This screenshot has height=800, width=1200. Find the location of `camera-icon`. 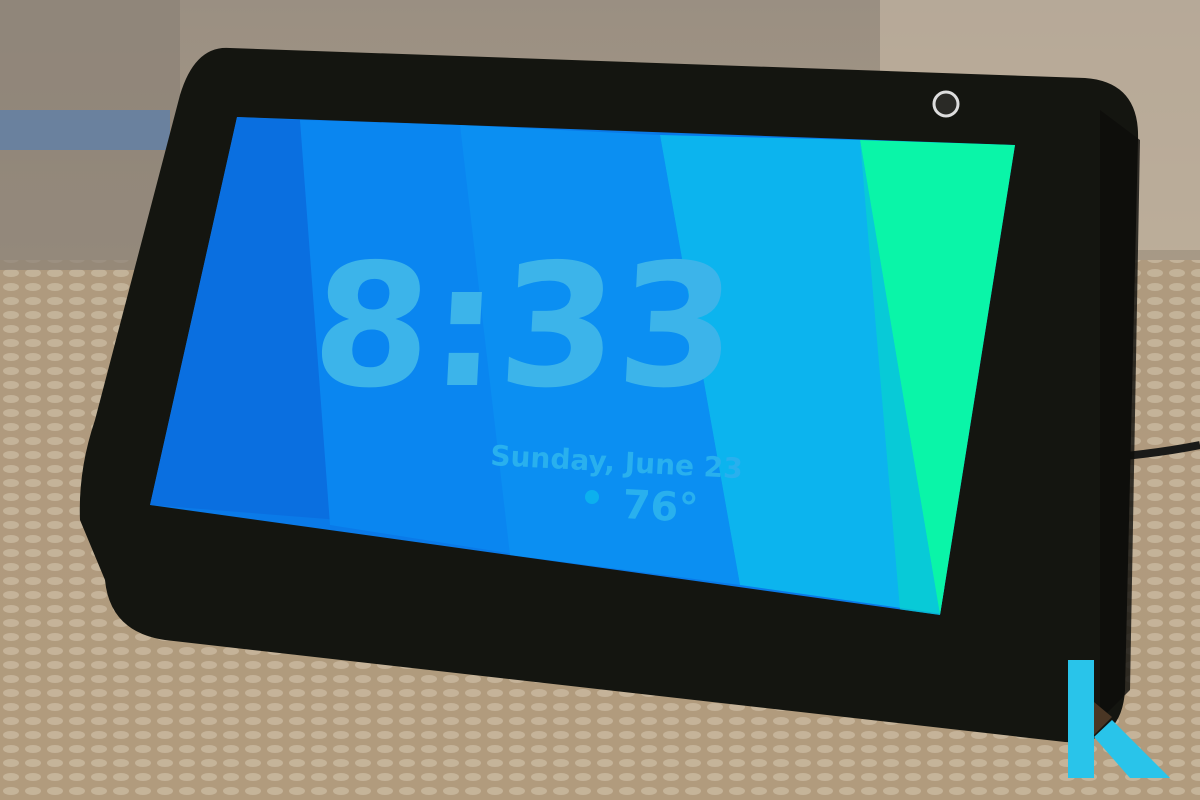

camera-icon is located at coordinates (946, 104).